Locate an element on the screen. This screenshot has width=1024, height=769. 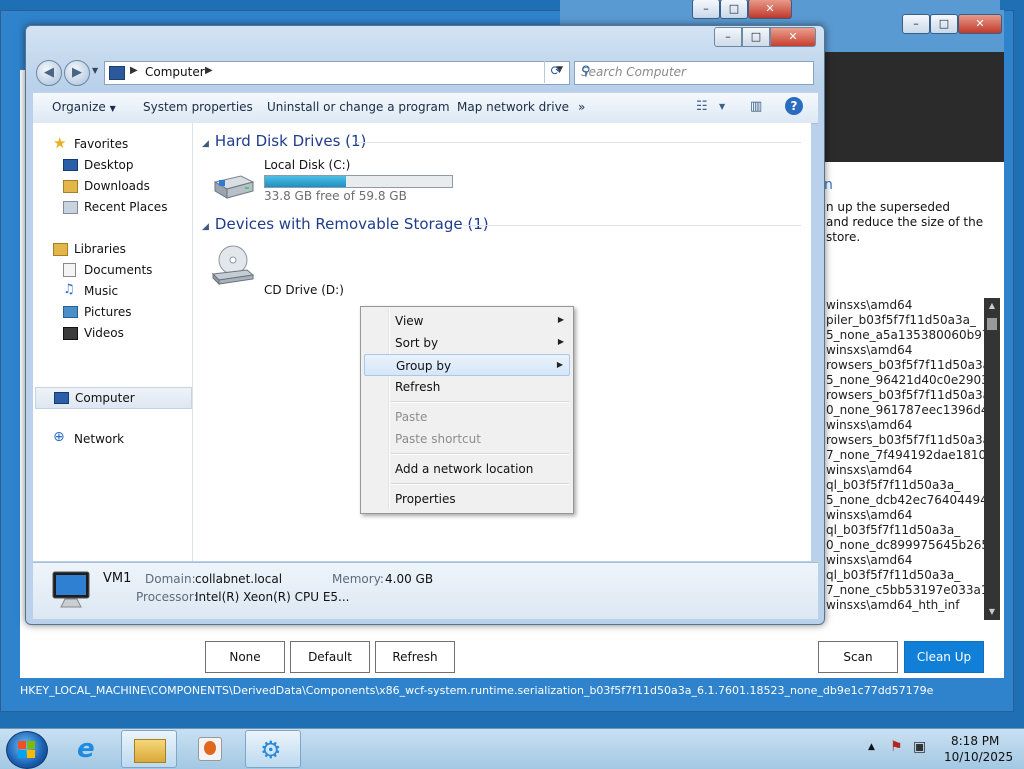
menu-item-refresh: Refresh is located at coordinates (467, 387).